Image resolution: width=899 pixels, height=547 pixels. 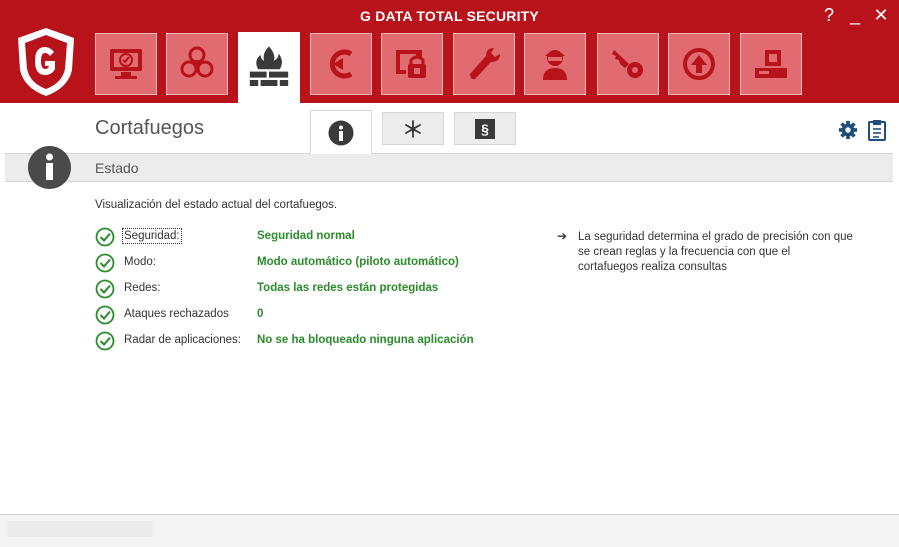 I want to click on networks-value: Todas las redes están protegidas, so click(x=348, y=288).